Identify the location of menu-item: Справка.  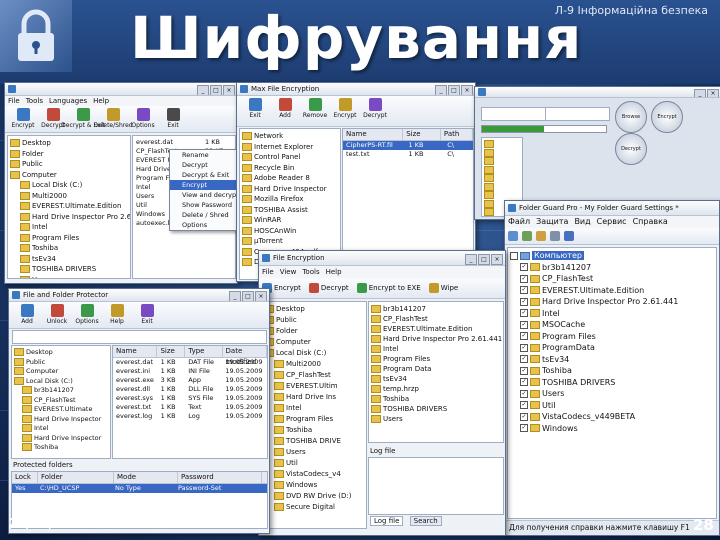
(650, 221).